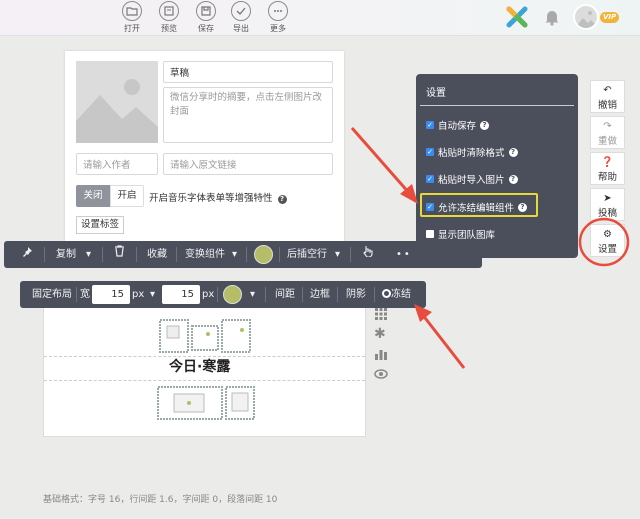 Image resolution: width=640 pixels, height=519 pixels. I want to click on bell-icon, so click(552, 18).